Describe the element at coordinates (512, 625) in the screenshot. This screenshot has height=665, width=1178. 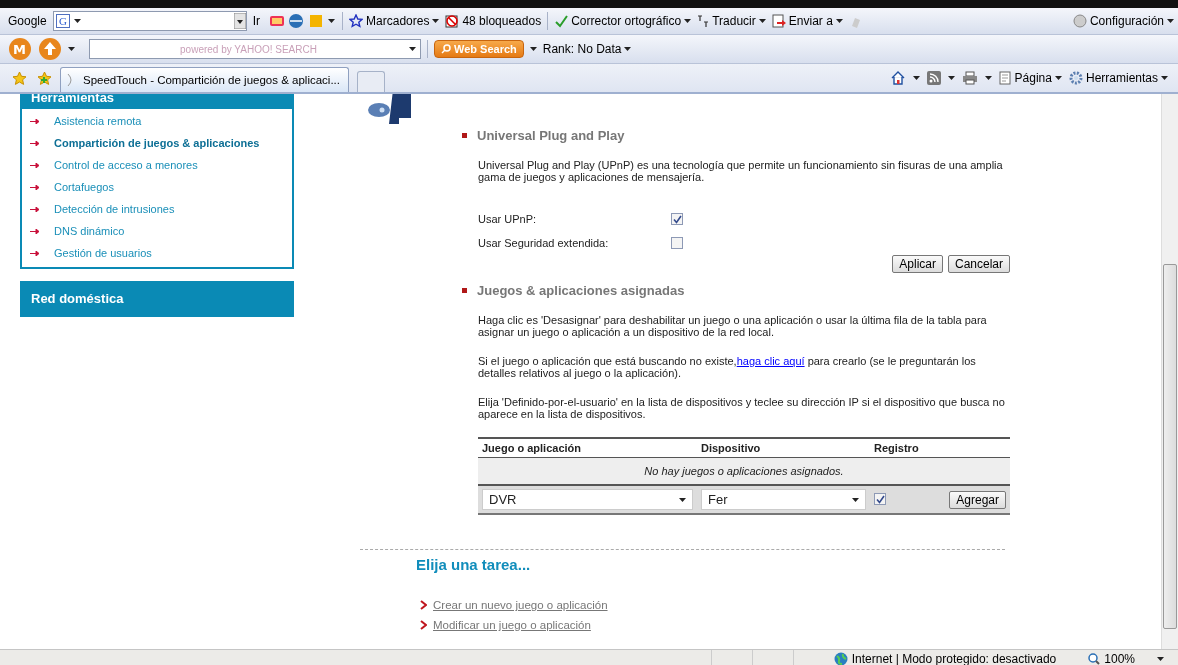
I see `task-link: Modificar un juego o aplicación` at that location.